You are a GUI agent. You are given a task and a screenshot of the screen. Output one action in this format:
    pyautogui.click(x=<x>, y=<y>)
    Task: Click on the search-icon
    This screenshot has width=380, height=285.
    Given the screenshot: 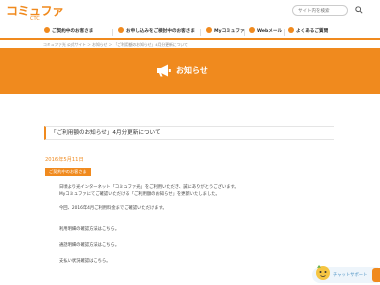 What is the action you would take?
    pyautogui.click(x=359, y=10)
    